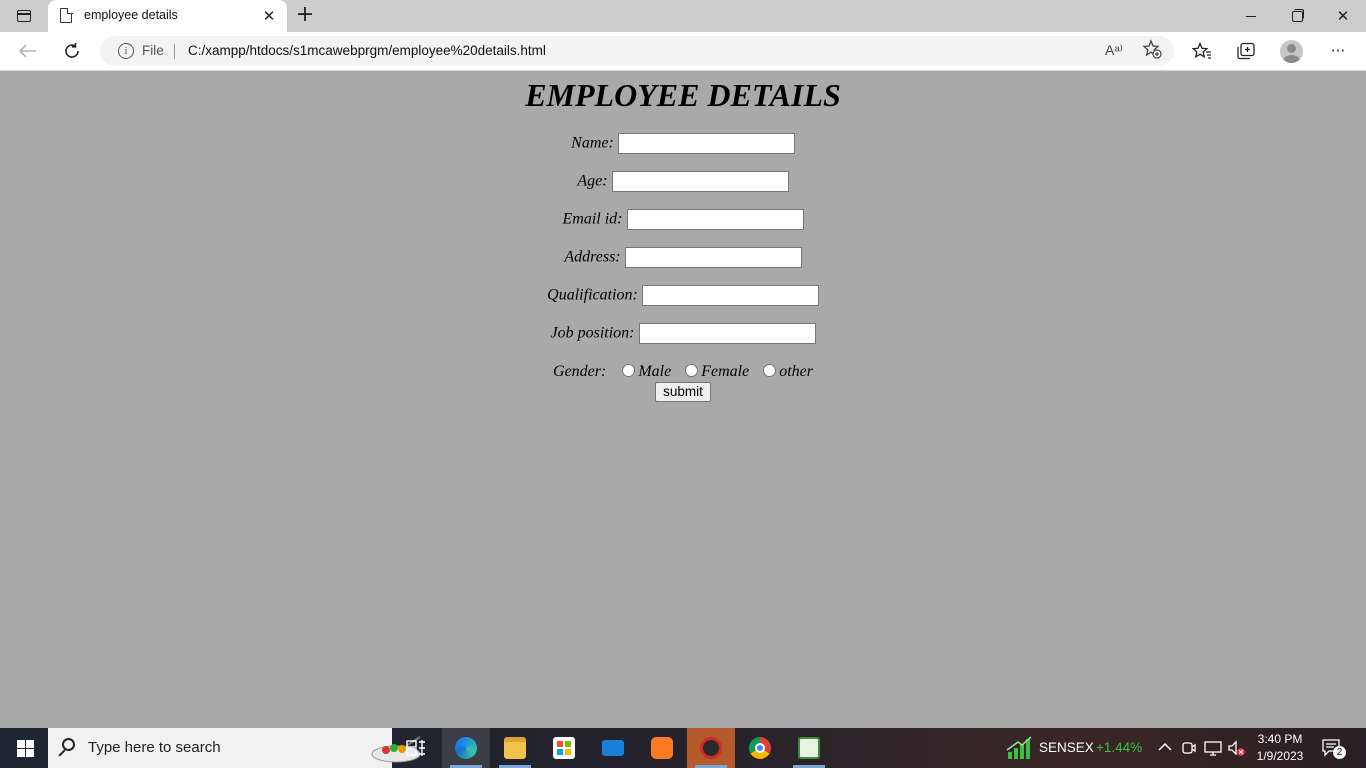  I want to click on back-icon, so click(28, 51).